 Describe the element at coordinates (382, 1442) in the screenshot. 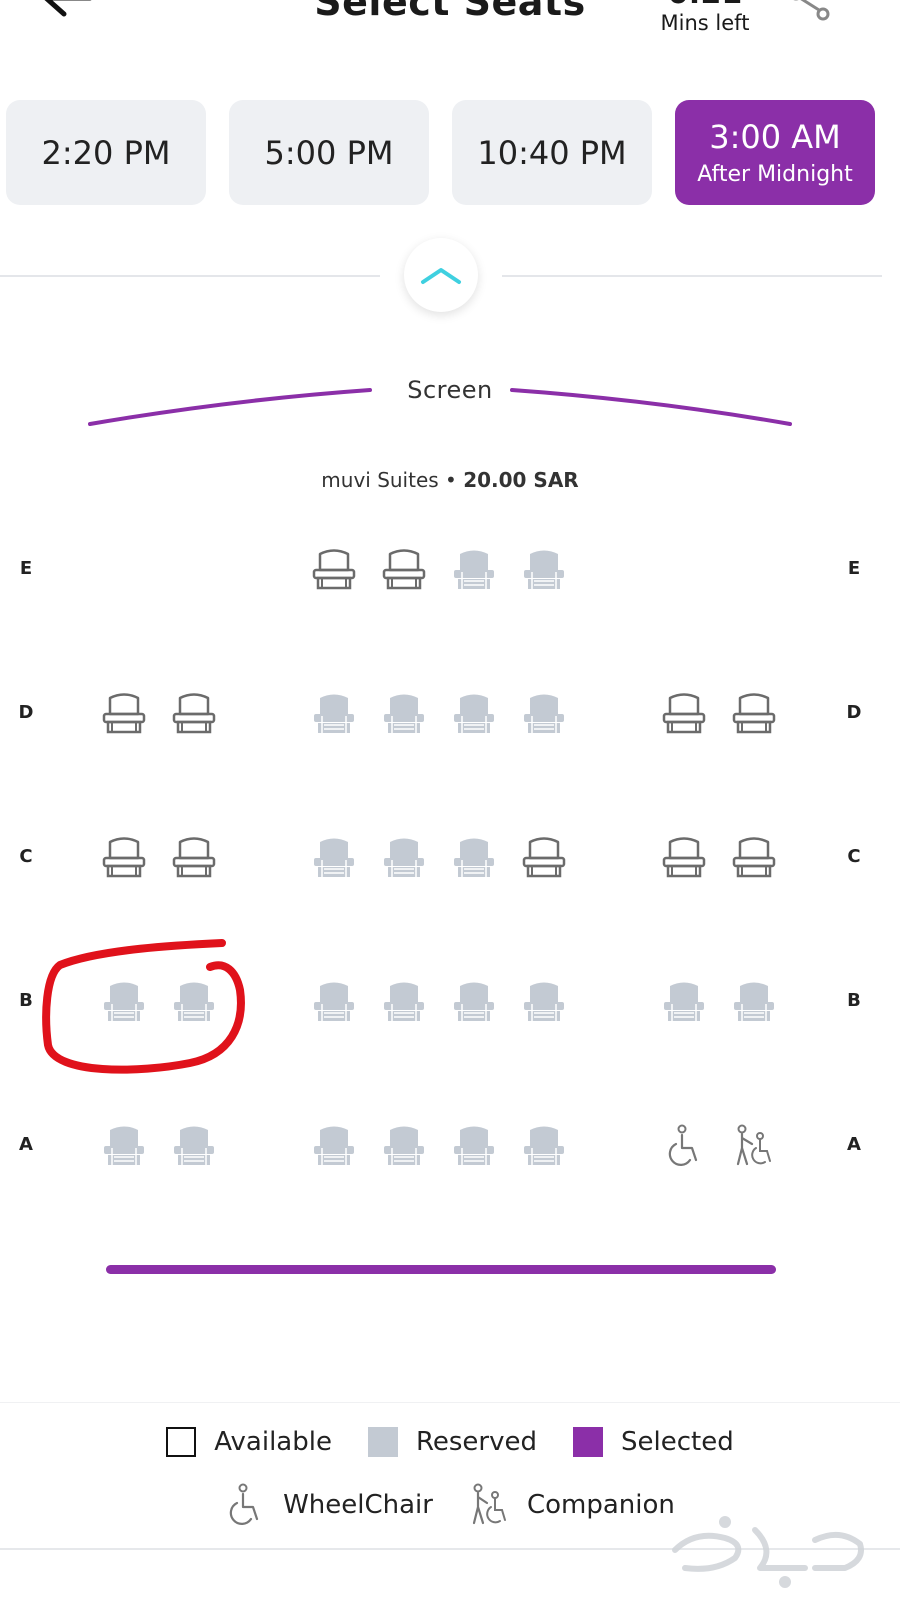

I see `reserved-swatch` at that location.